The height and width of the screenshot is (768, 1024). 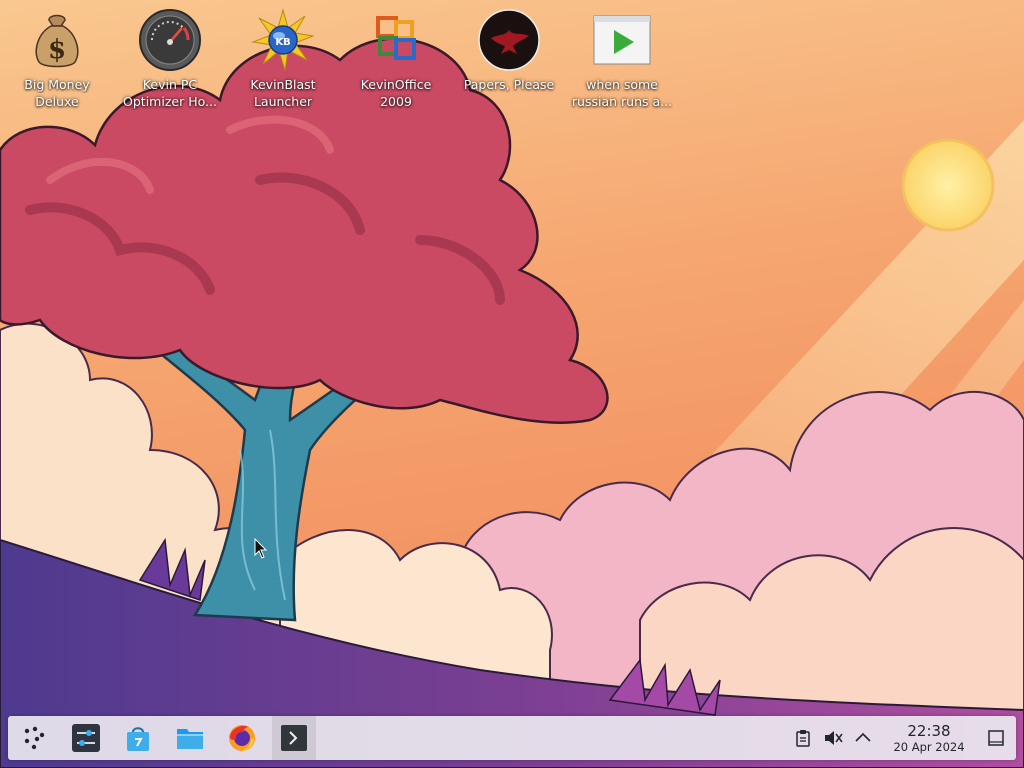 I want to click on system-tray: 22:38 20 Apr 2024, so click(x=902, y=738).